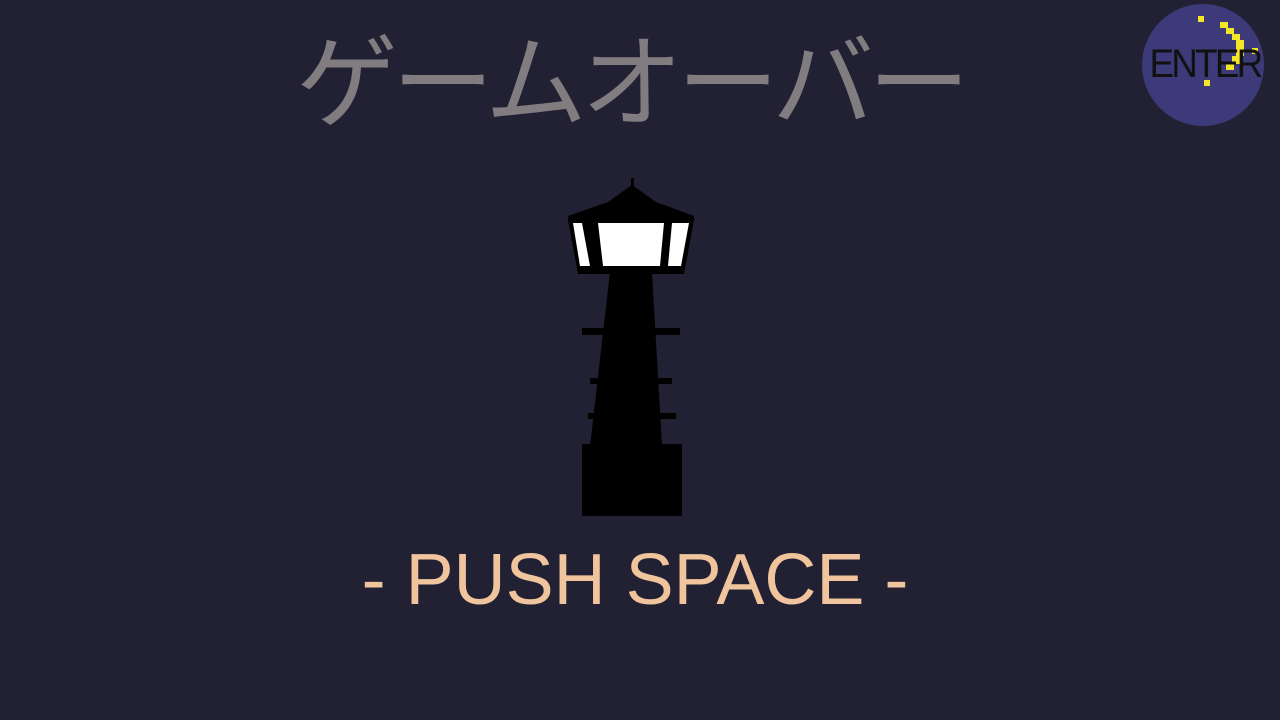  I want to click on push-space-prompt: - PUSH SPACE -, so click(635, 580).